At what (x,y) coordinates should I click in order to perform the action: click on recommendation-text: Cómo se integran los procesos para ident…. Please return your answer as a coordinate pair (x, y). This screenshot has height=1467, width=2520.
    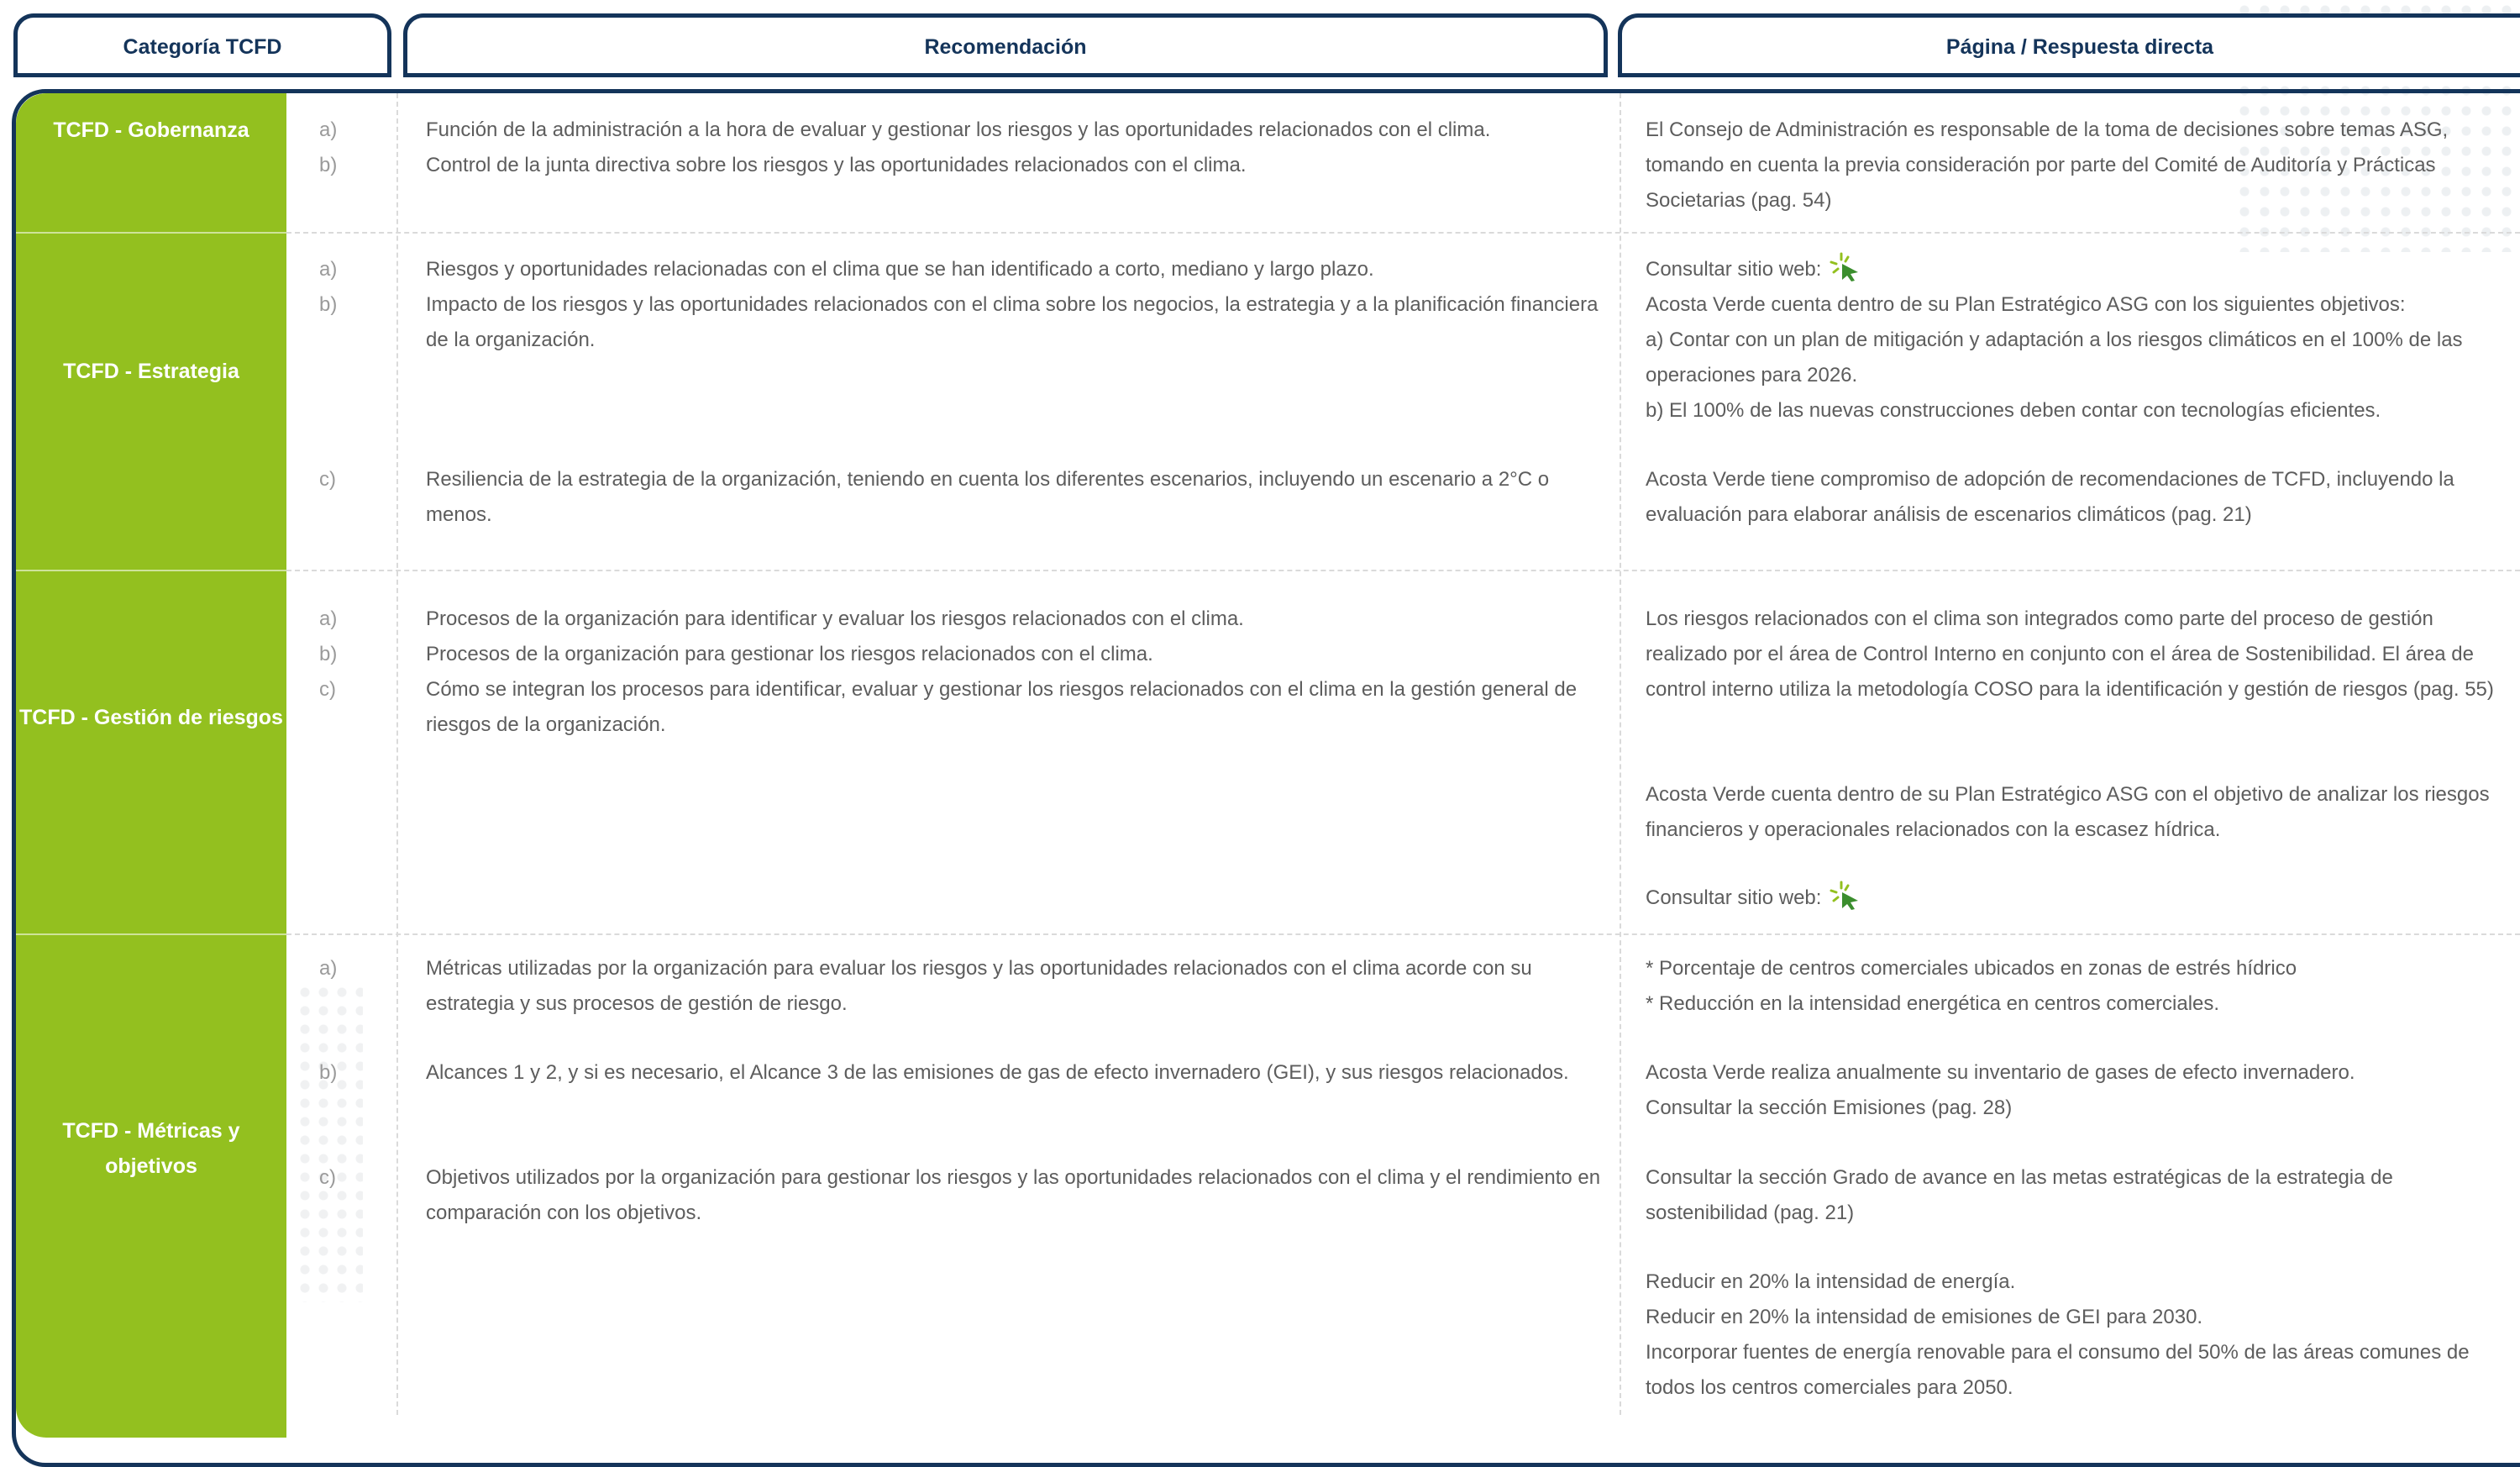
    Looking at the image, I should click on (1002, 707).